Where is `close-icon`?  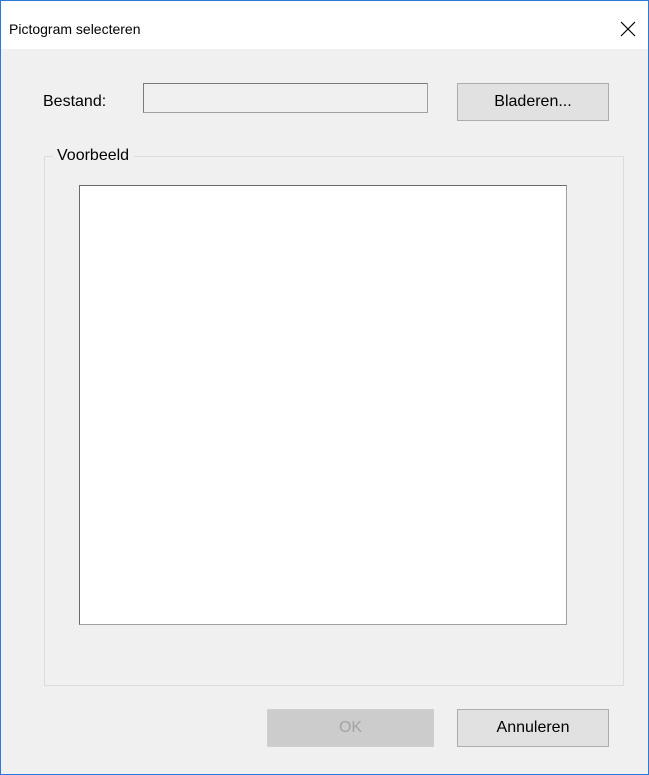 close-icon is located at coordinates (628, 29).